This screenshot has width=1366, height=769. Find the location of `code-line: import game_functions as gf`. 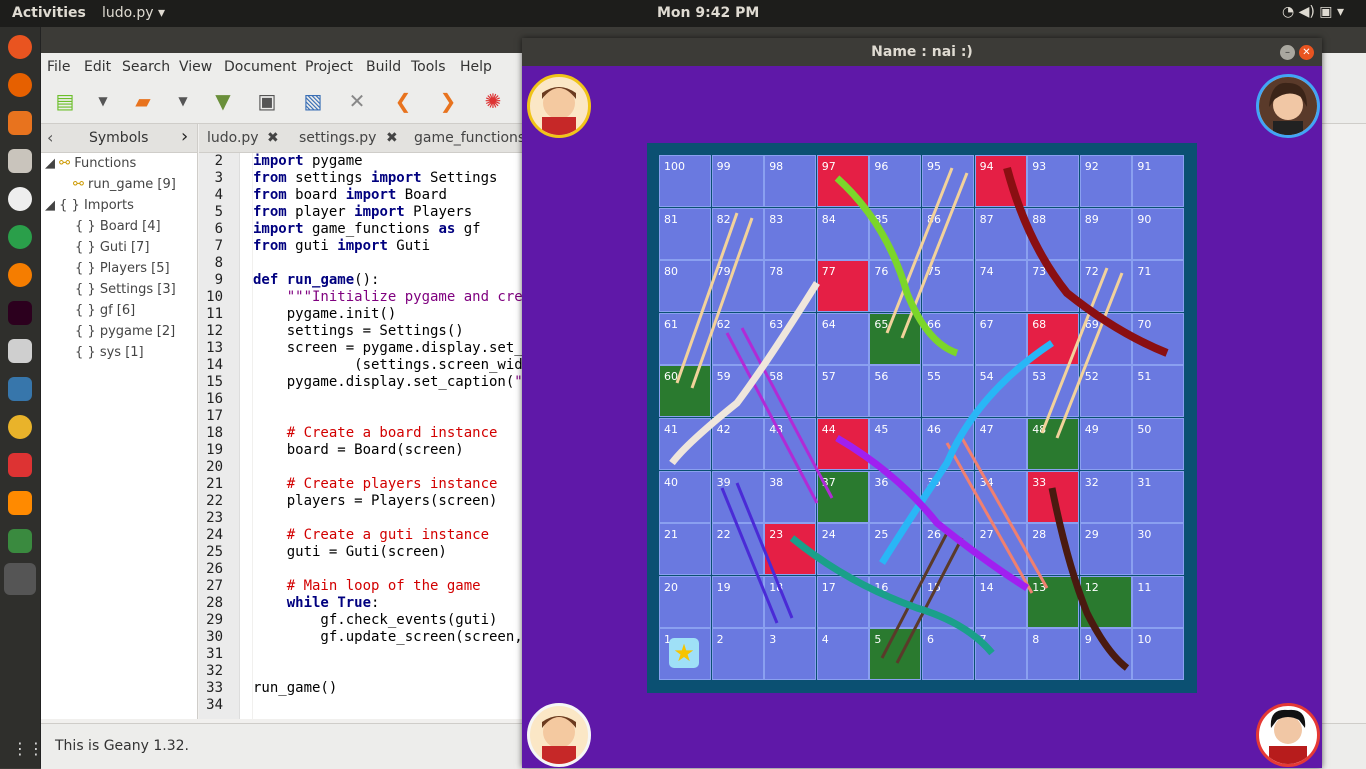

code-line: import game_functions as gf is located at coordinates (403, 229).